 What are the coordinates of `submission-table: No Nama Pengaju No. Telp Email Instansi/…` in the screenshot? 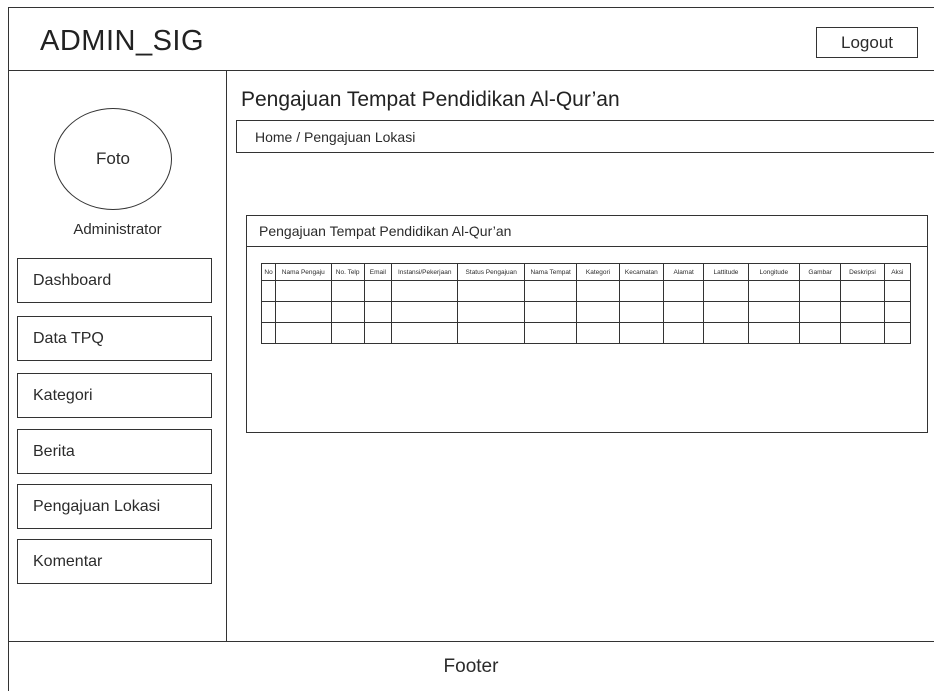 It's located at (586, 303).